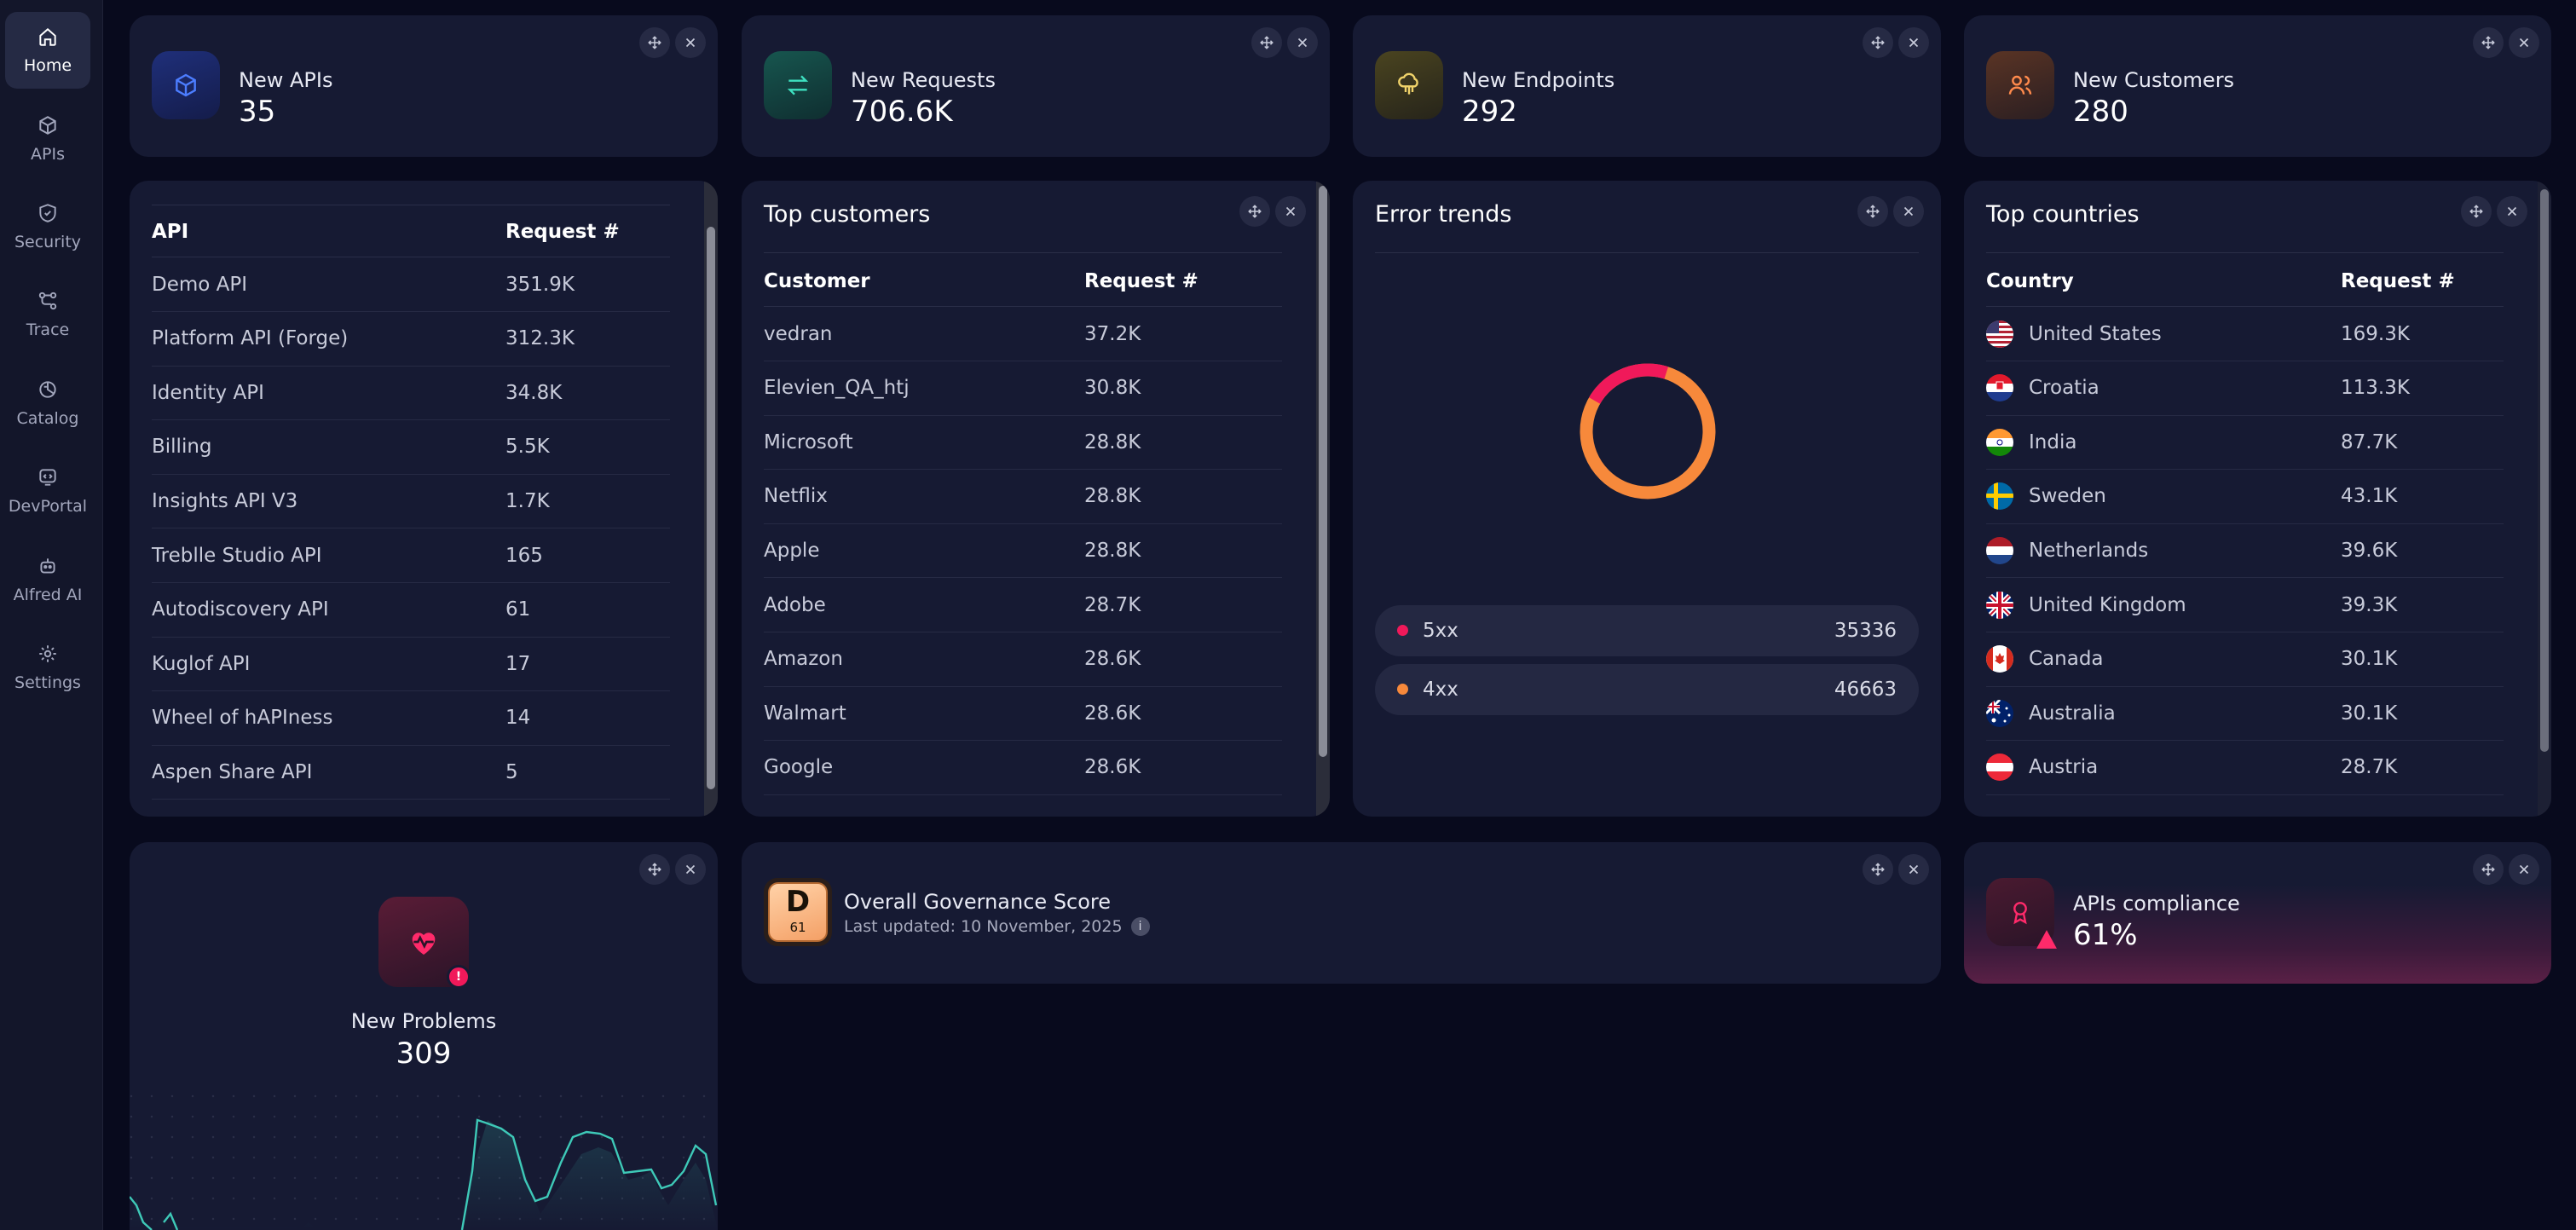 This screenshot has width=2576, height=1230. Describe the element at coordinates (1036, 86) in the screenshot. I see `stat-card-new-requests: New Requests 706.6K` at that location.